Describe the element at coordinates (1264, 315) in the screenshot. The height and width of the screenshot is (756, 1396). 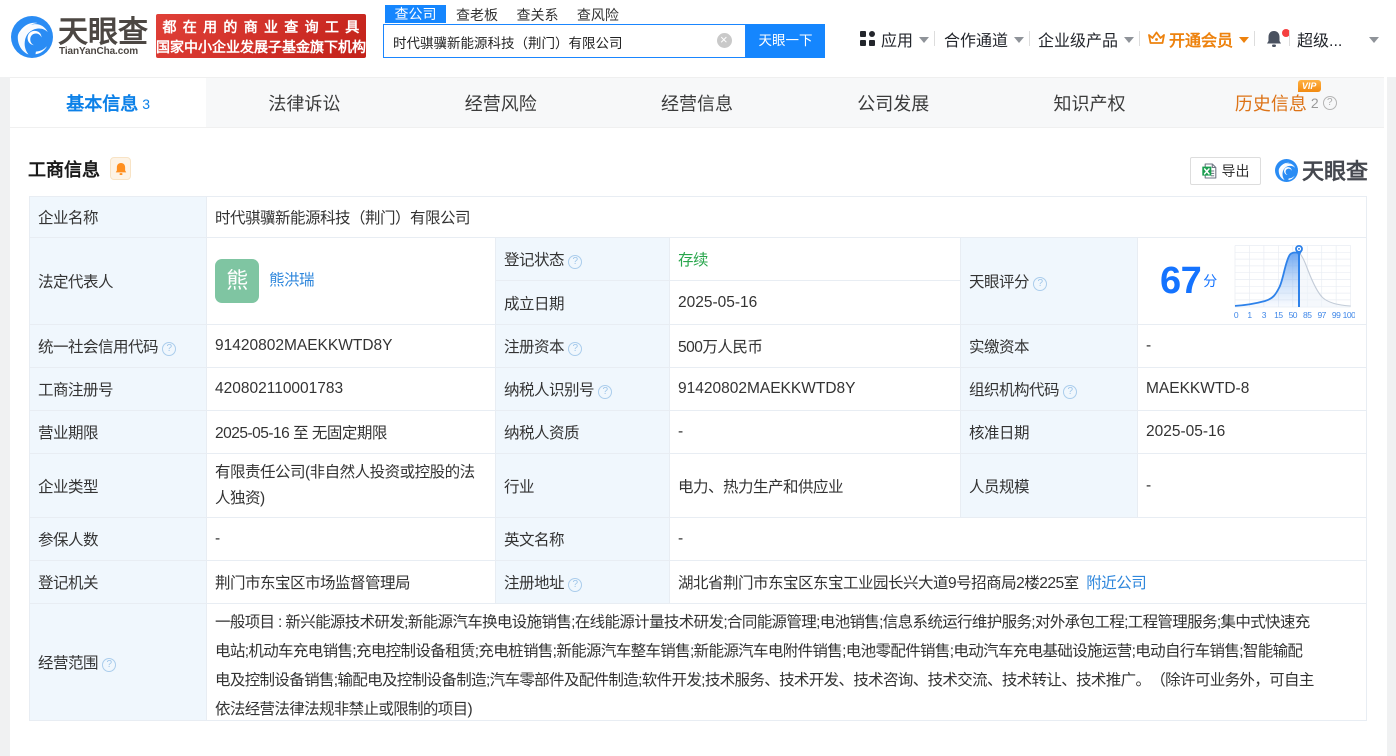
I see `svg-text: 3` at that location.